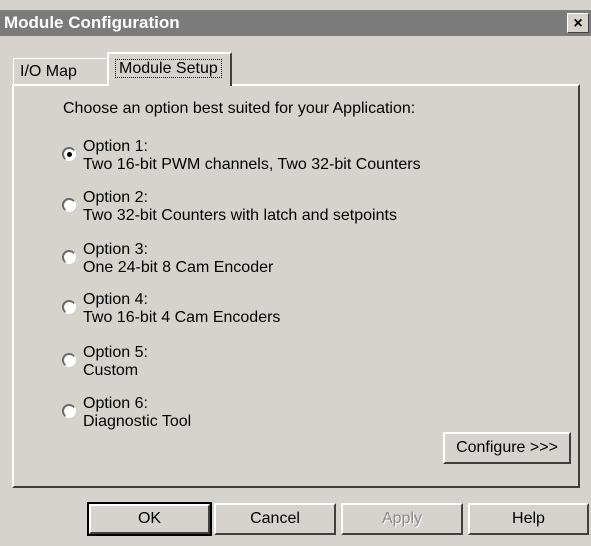 Image resolution: width=591 pixels, height=546 pixels. I want to click on cancel-button: Cancel, so click(275, 519).